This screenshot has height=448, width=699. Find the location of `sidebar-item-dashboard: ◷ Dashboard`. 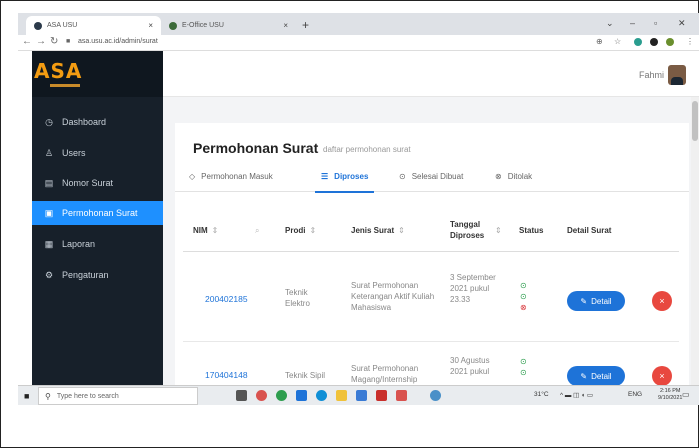

sidebar-item-dashboard: ◷ Dashboard is located at coordinates (97, 122).